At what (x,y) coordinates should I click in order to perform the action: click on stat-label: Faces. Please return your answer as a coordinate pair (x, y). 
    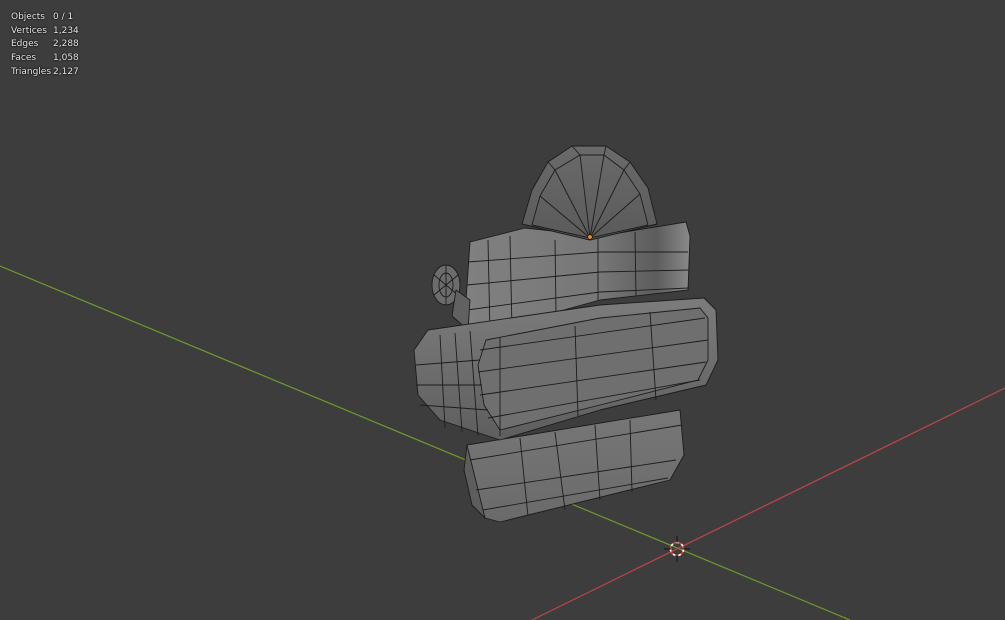
    Looking at the image, I should click on (24, 58).